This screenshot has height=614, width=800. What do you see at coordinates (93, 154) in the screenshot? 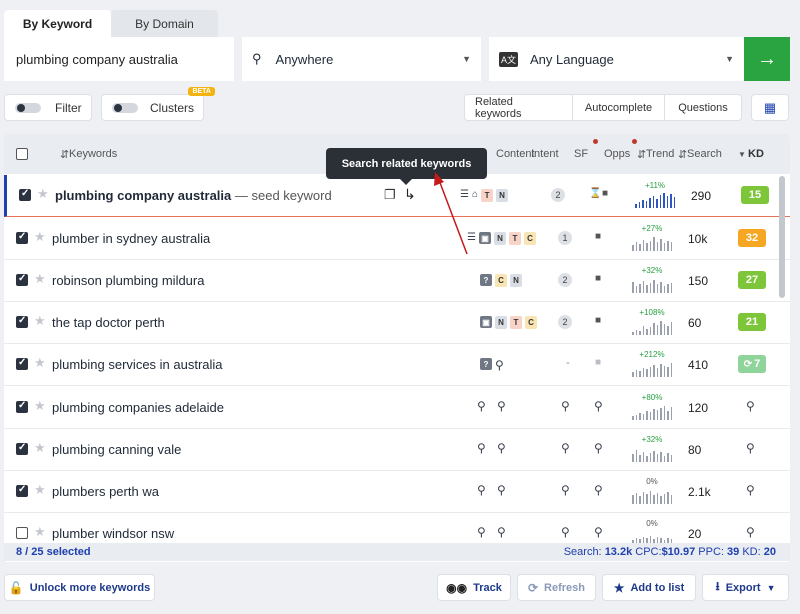
I see `header-keywords: Keywords` at bounding box center [93, 154].